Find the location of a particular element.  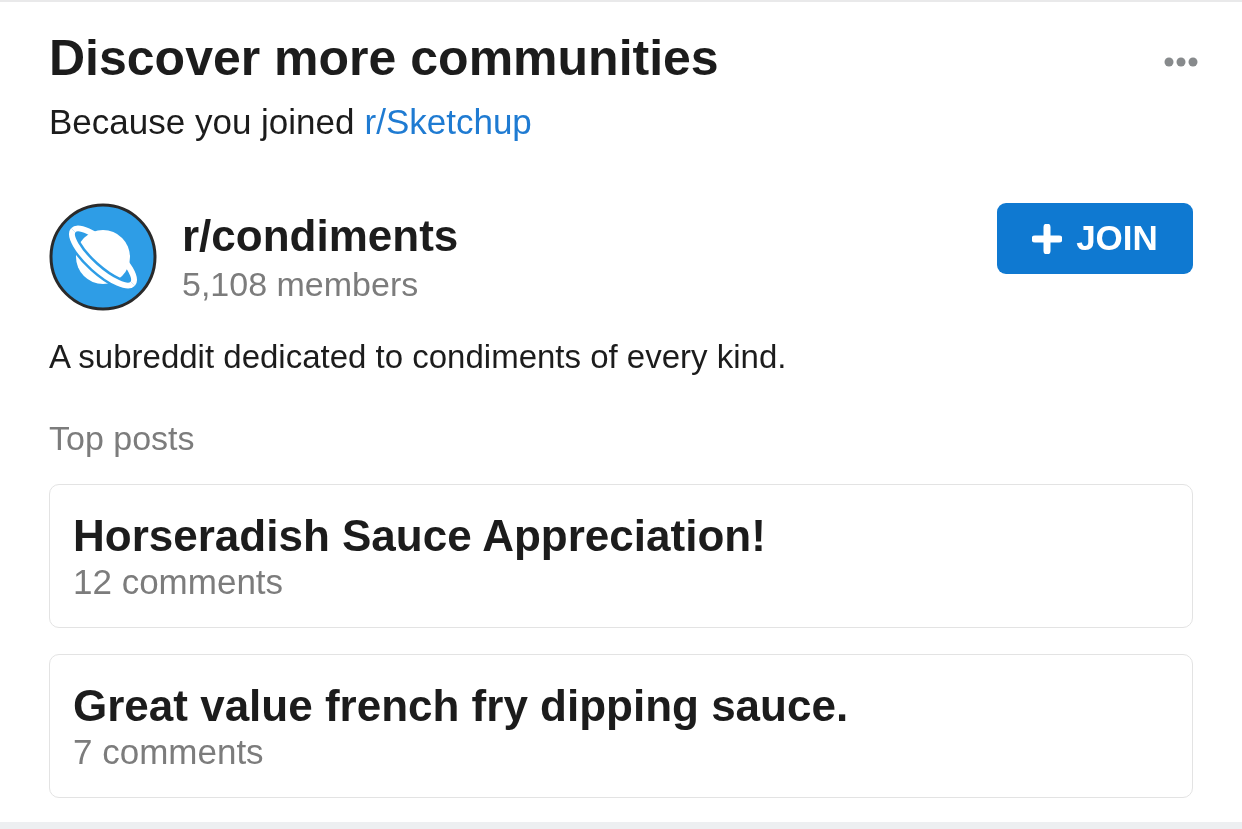

section-heading: Top posts is located at coordinates (122, 438).